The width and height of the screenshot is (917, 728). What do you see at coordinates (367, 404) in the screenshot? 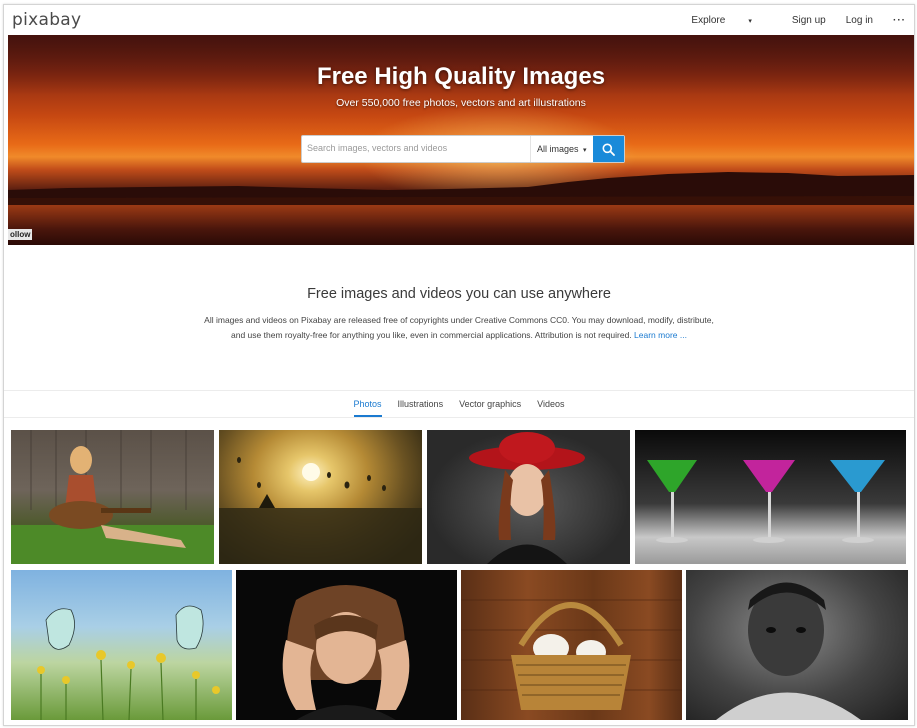
I see `tab-photos: Photos` at bounding box center [367, 404].